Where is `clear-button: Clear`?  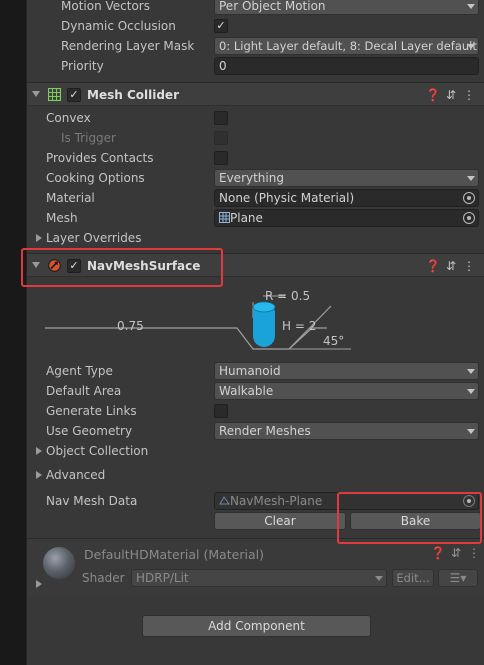
clear-button: Clear is located at coordinates (280, 521).